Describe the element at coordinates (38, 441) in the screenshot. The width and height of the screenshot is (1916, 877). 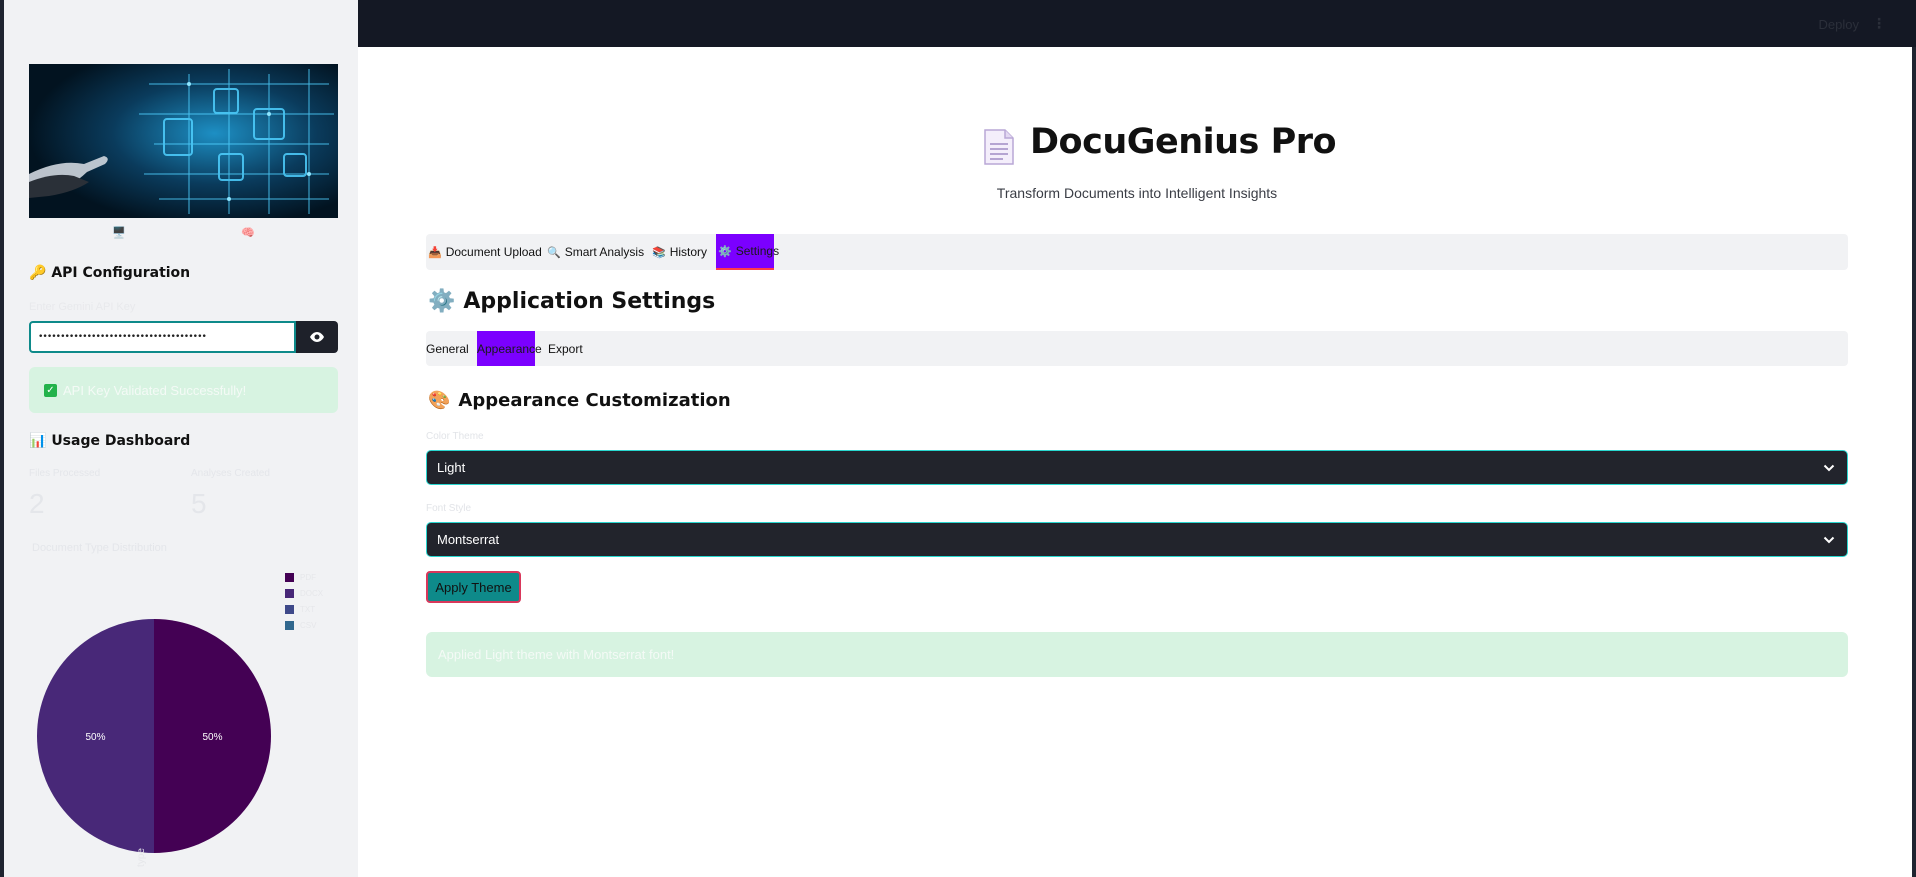
I see `bar-chart-icon: 📊` at that location.